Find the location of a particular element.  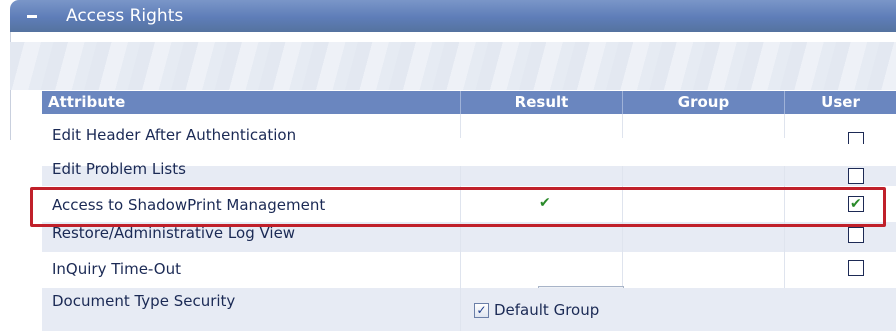

column-header-user: User is located at coordinates (840, 102).